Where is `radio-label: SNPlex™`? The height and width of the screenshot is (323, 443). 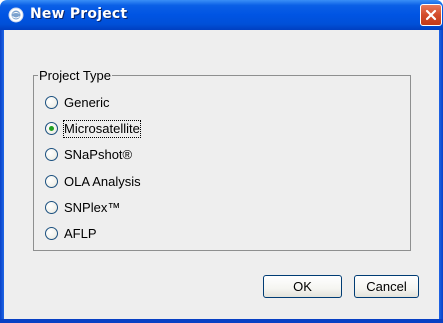
radio-label: SNPlex™ is located at coordinates (92, 207).